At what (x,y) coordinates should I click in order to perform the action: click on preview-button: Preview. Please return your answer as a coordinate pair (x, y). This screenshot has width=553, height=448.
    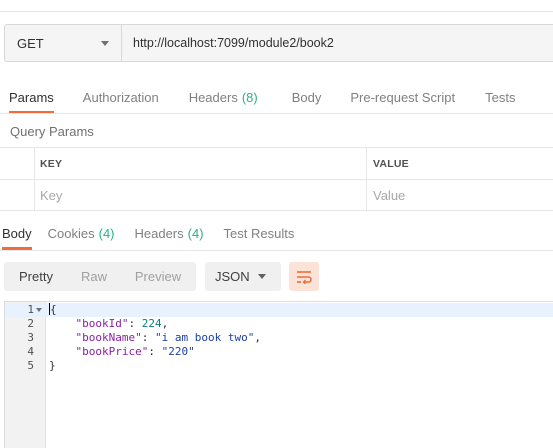
    Looking at the image, I should click on (158, 276).